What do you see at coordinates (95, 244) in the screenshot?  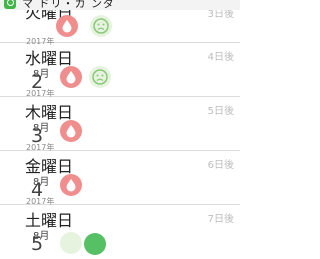 I see `status-badge` at bounding box center [95, 244].